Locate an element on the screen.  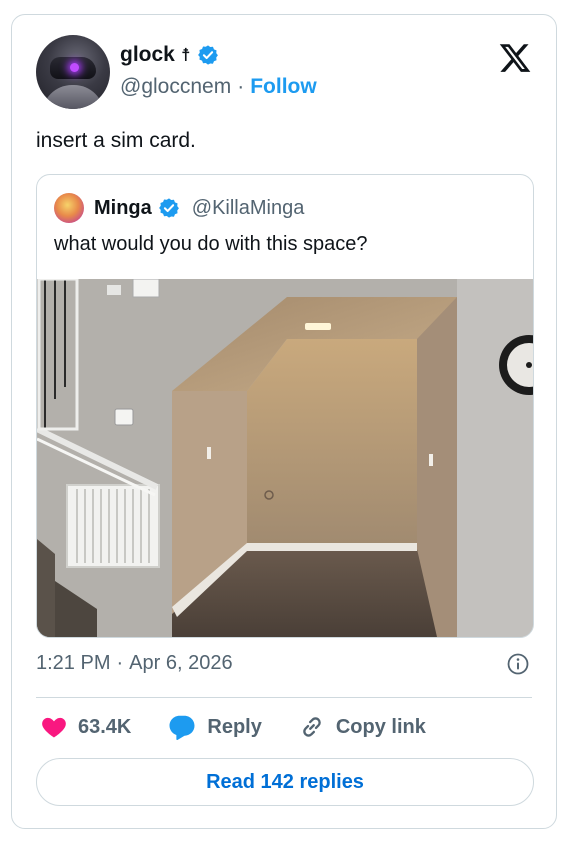
tweet-text: insert a sim card. is located at coordinates (116, 140).